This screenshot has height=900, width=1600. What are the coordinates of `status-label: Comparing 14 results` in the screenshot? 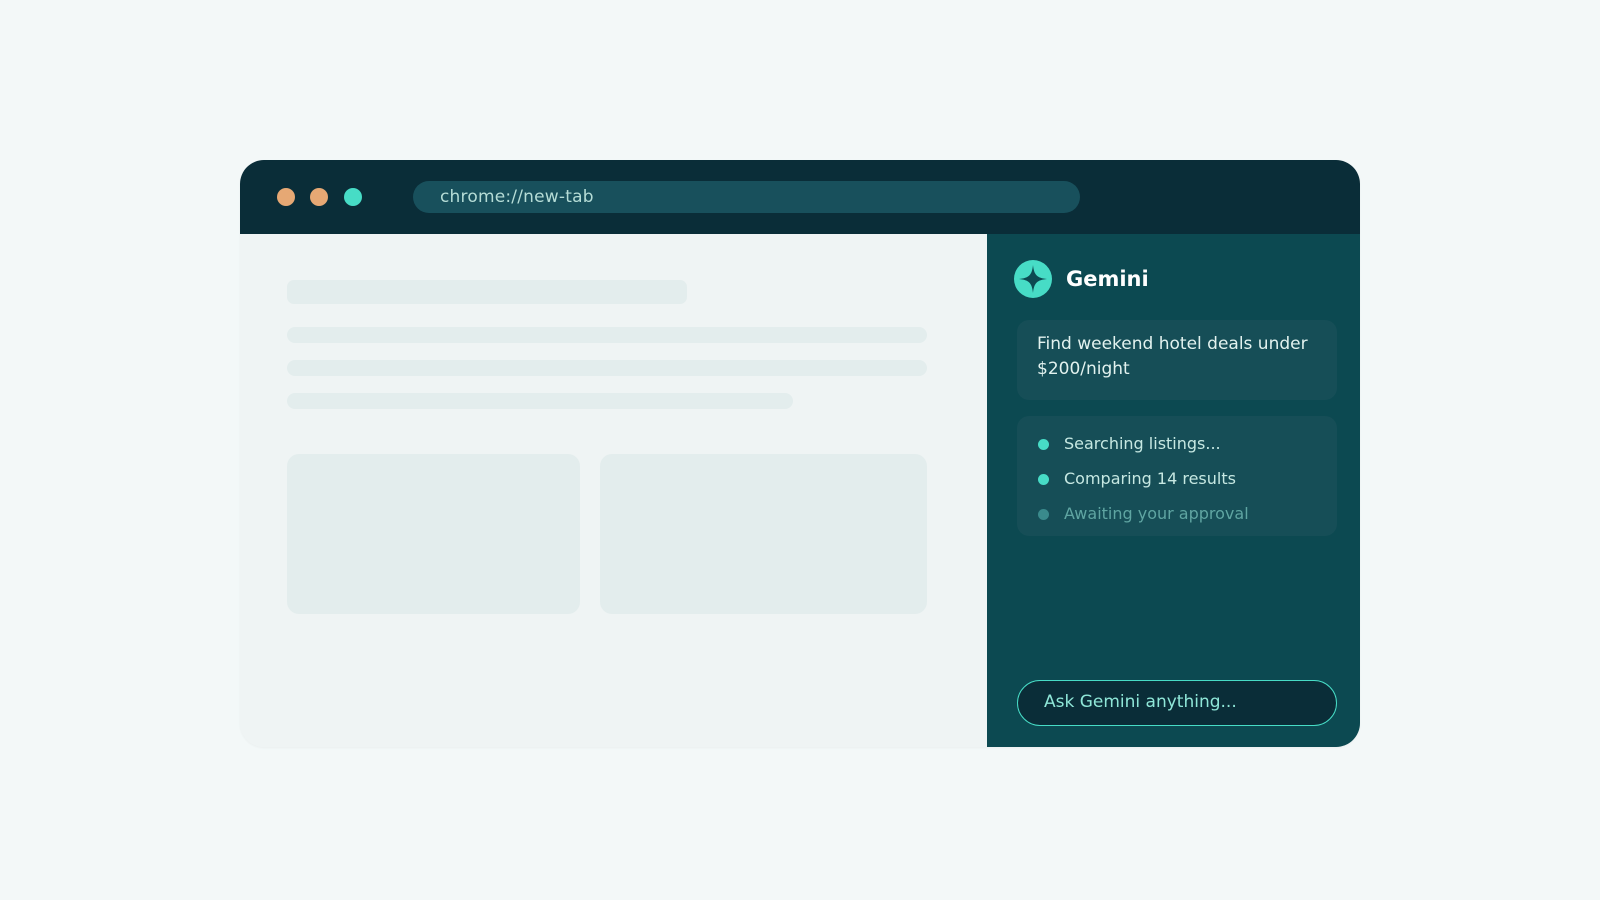 It's located at (1150, 478).